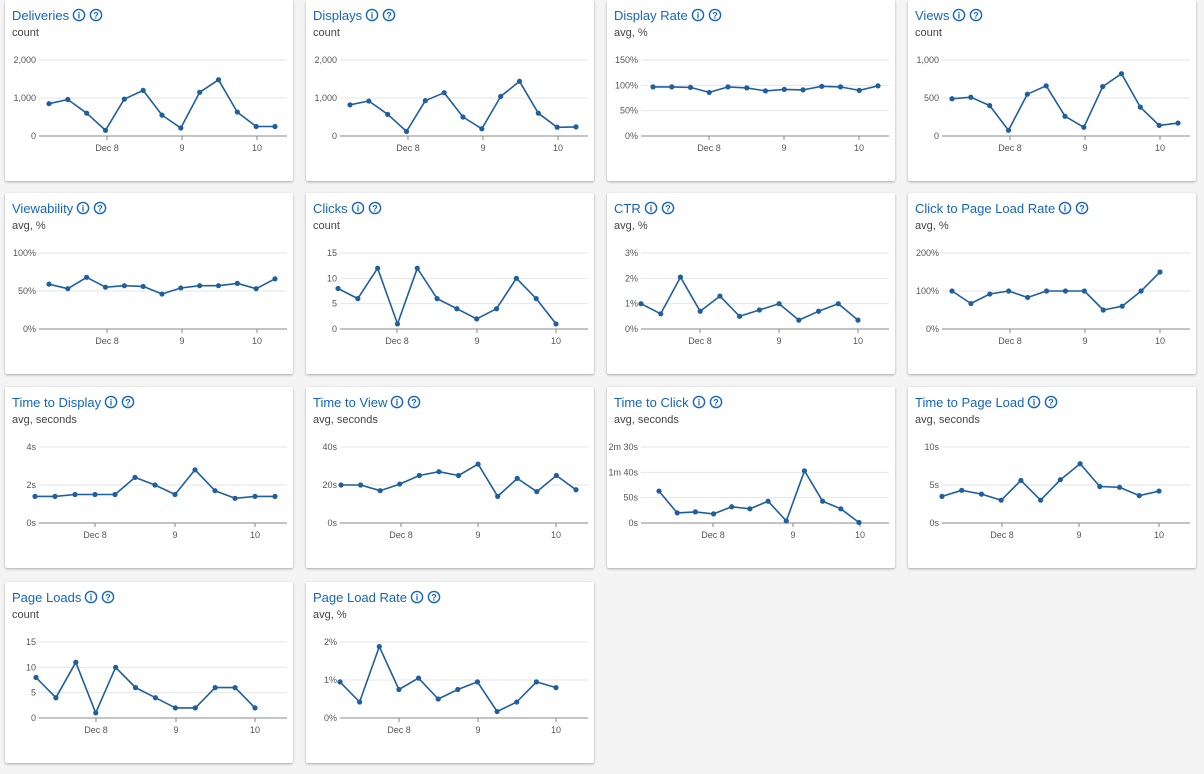 This screenshot has width=1204, height=774. What do you see at coordinates (969, 402) in the screenshot?
I see `card-title: Time to Page Load` at bounding box center [969, 402].